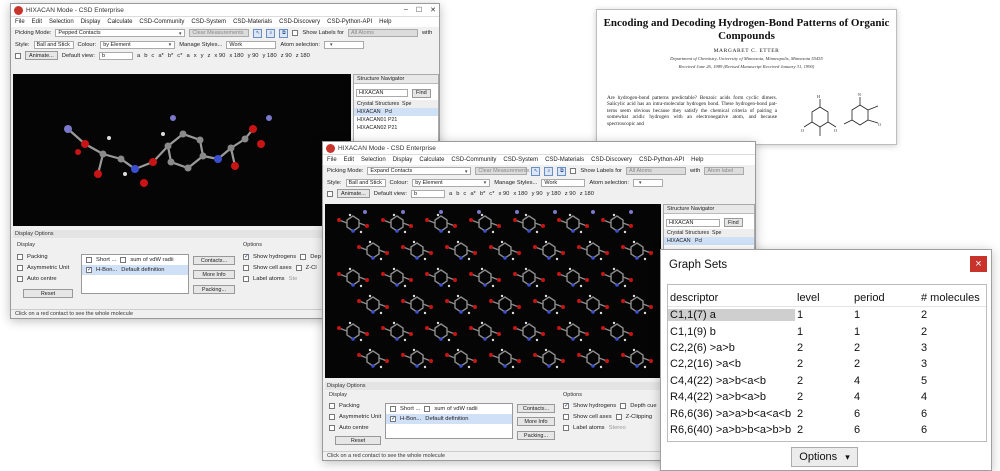  Describe the element at coordinates (195, 56) in the screenshot. I see `axis-button-x: x` at that location.